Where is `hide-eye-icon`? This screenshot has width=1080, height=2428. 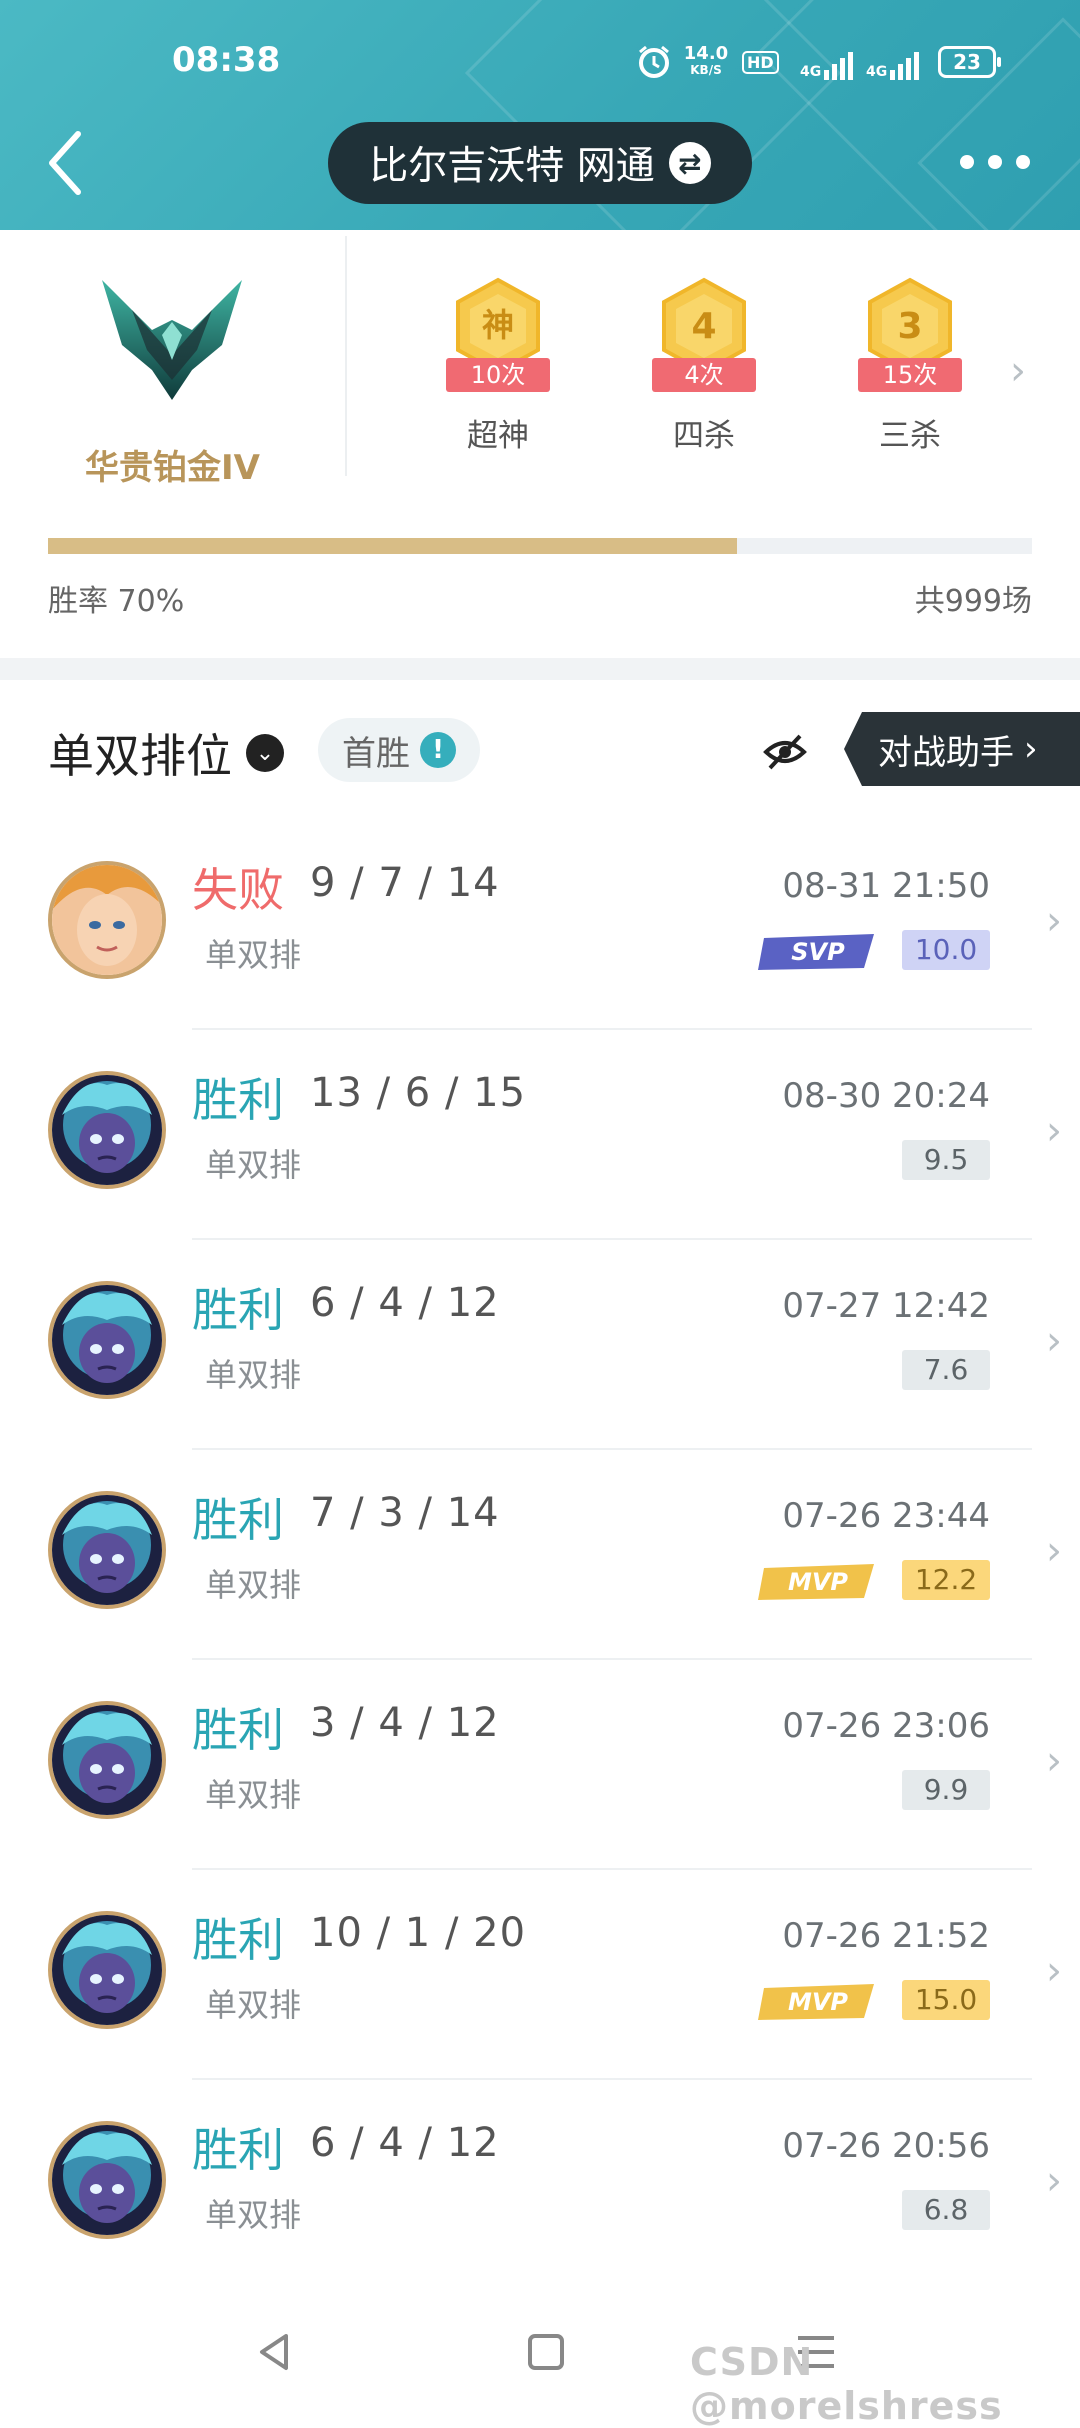 hide-eye-icon is located at coordinates (785, 752).